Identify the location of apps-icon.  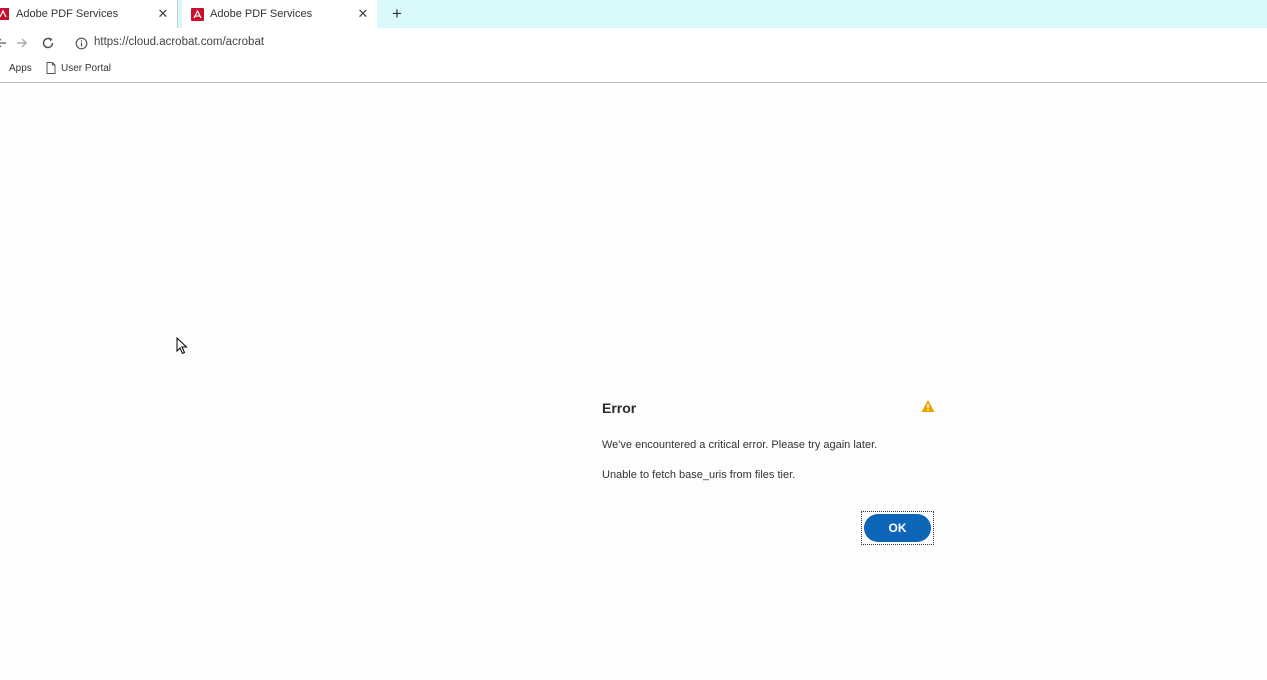
(2, 68).